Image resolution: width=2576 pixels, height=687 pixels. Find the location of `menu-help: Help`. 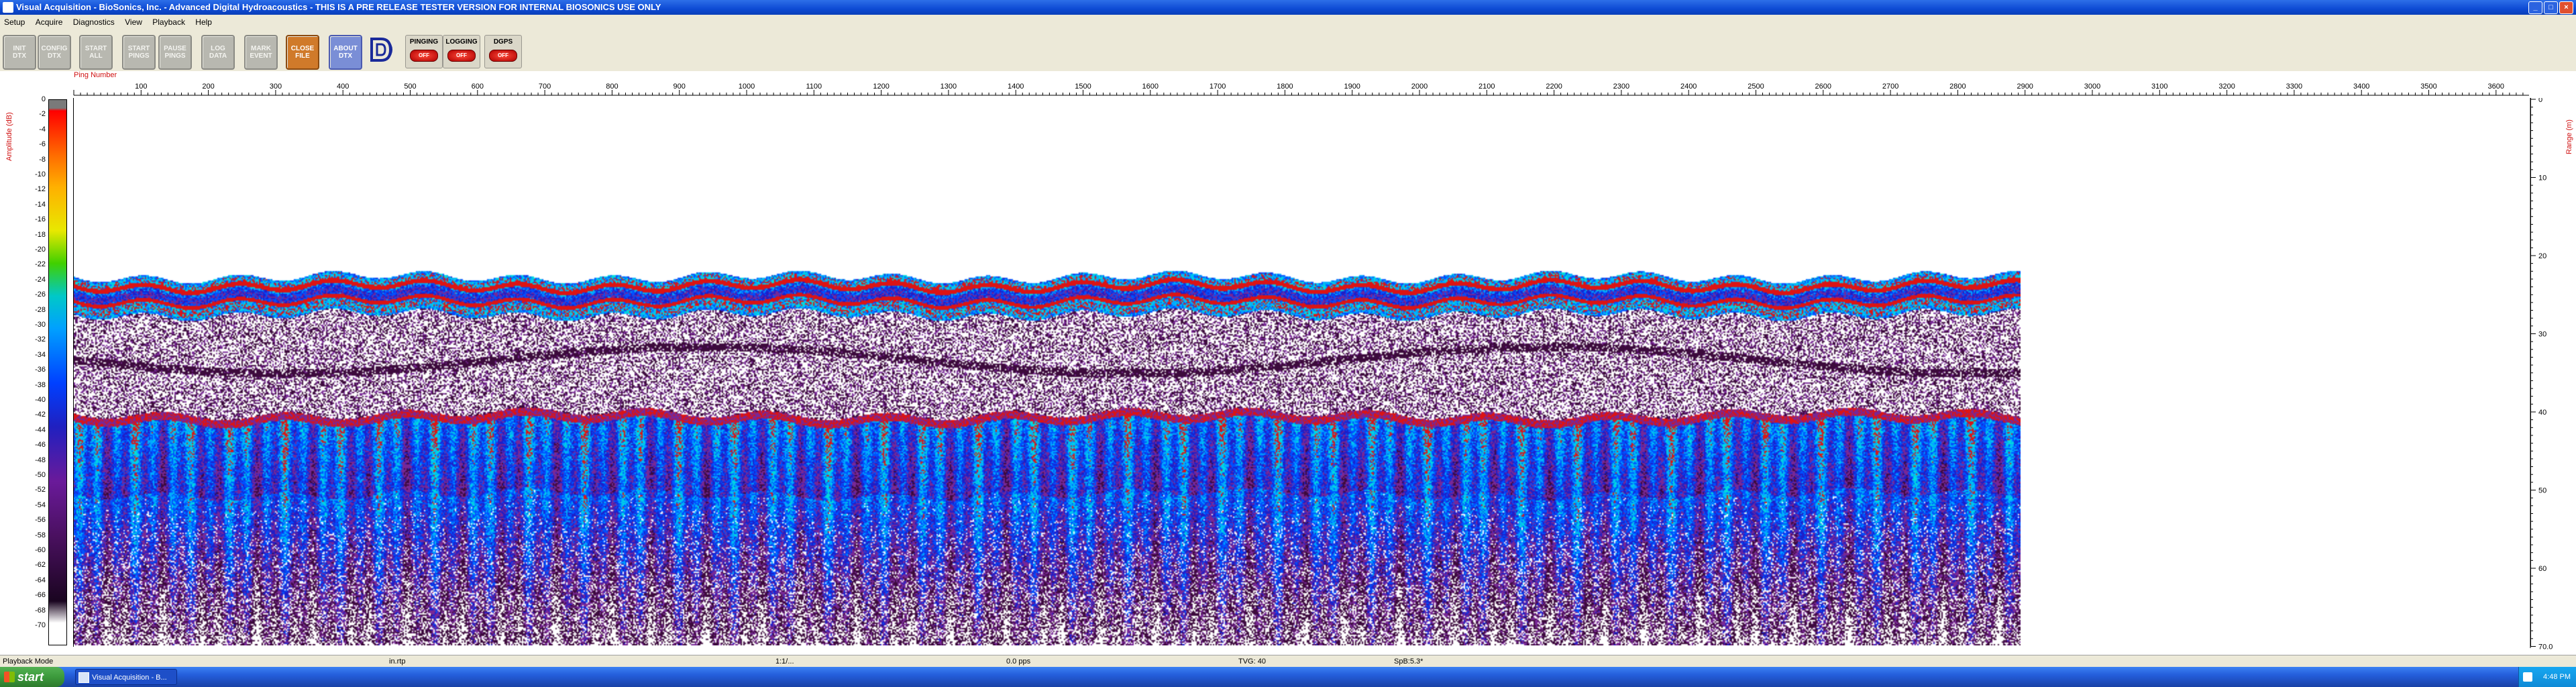

menu-help: Help is located at coordinates (203, 21).